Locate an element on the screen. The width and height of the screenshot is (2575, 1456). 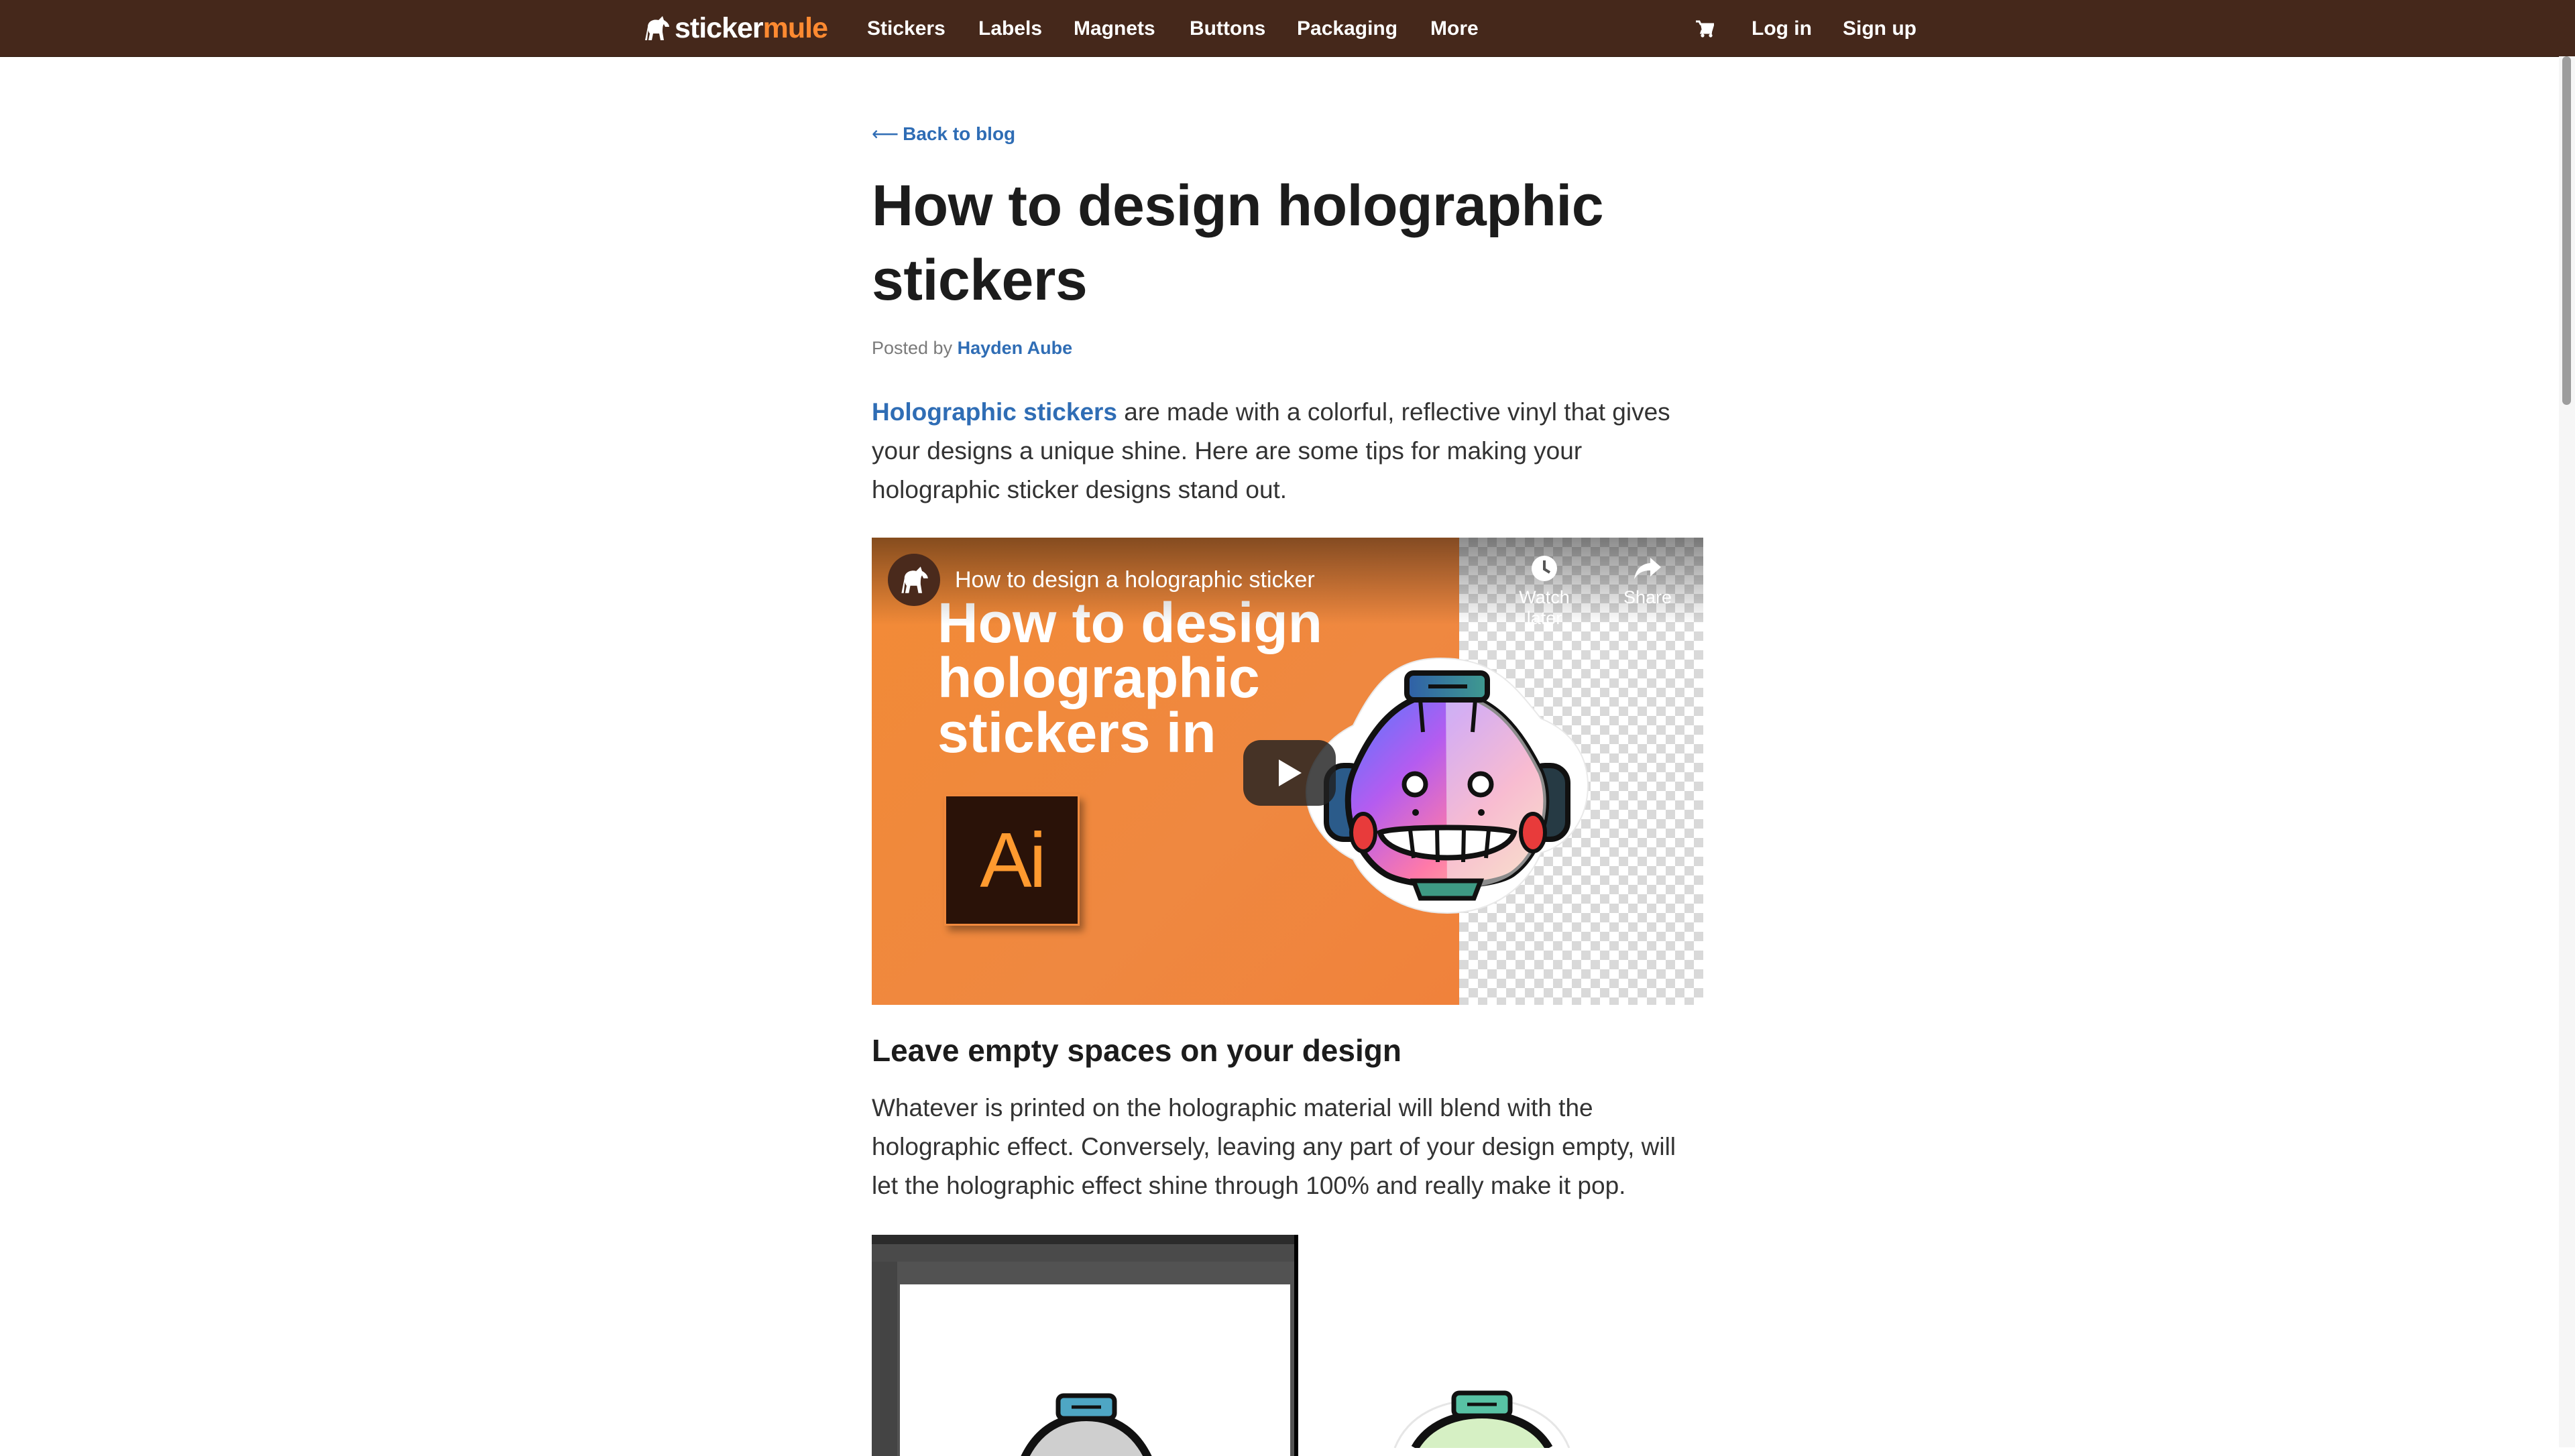
author-link: Hayden Aube is located at coordinates (1015, 348).